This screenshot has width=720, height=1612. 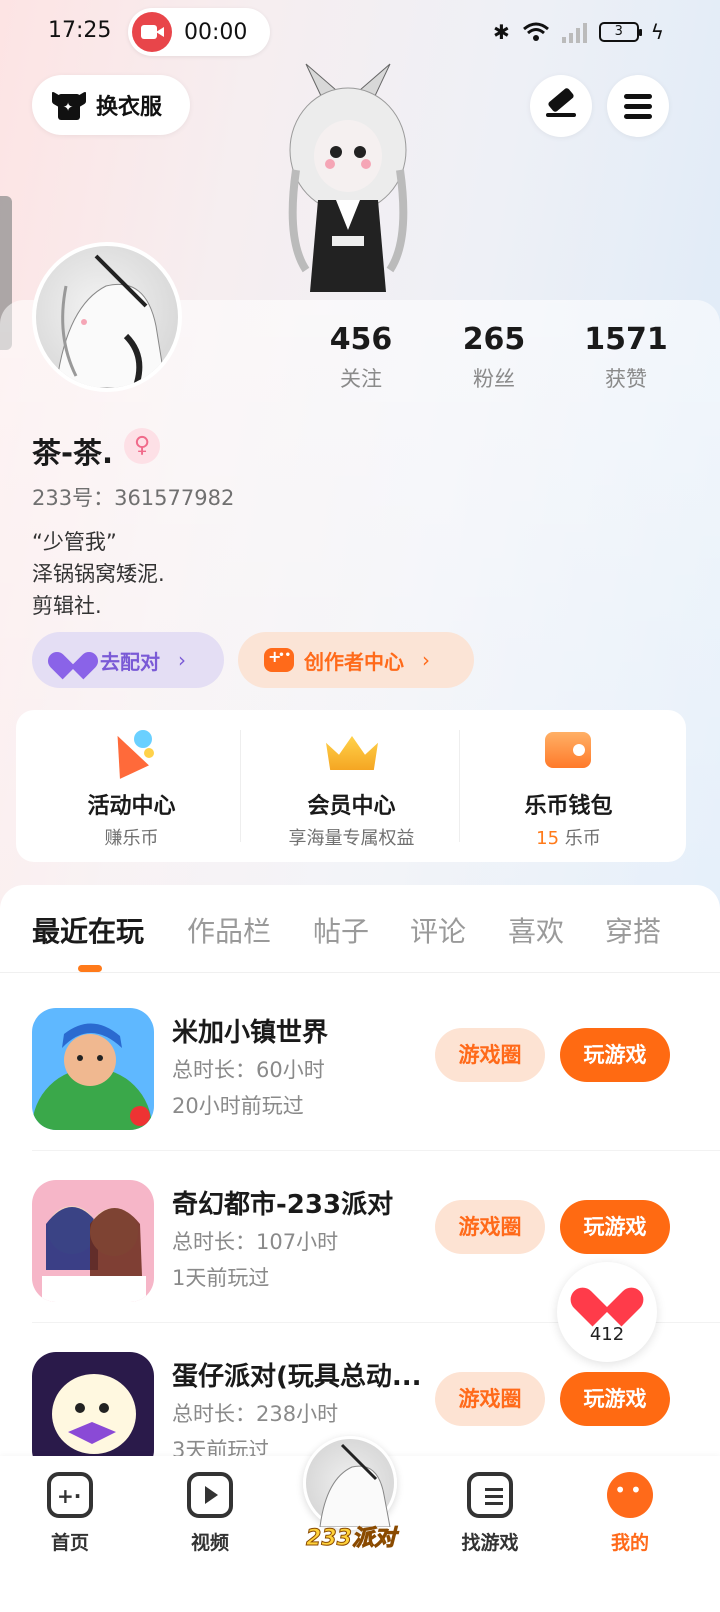 I want to click on tab-indicator, so click(x=90, y=968).